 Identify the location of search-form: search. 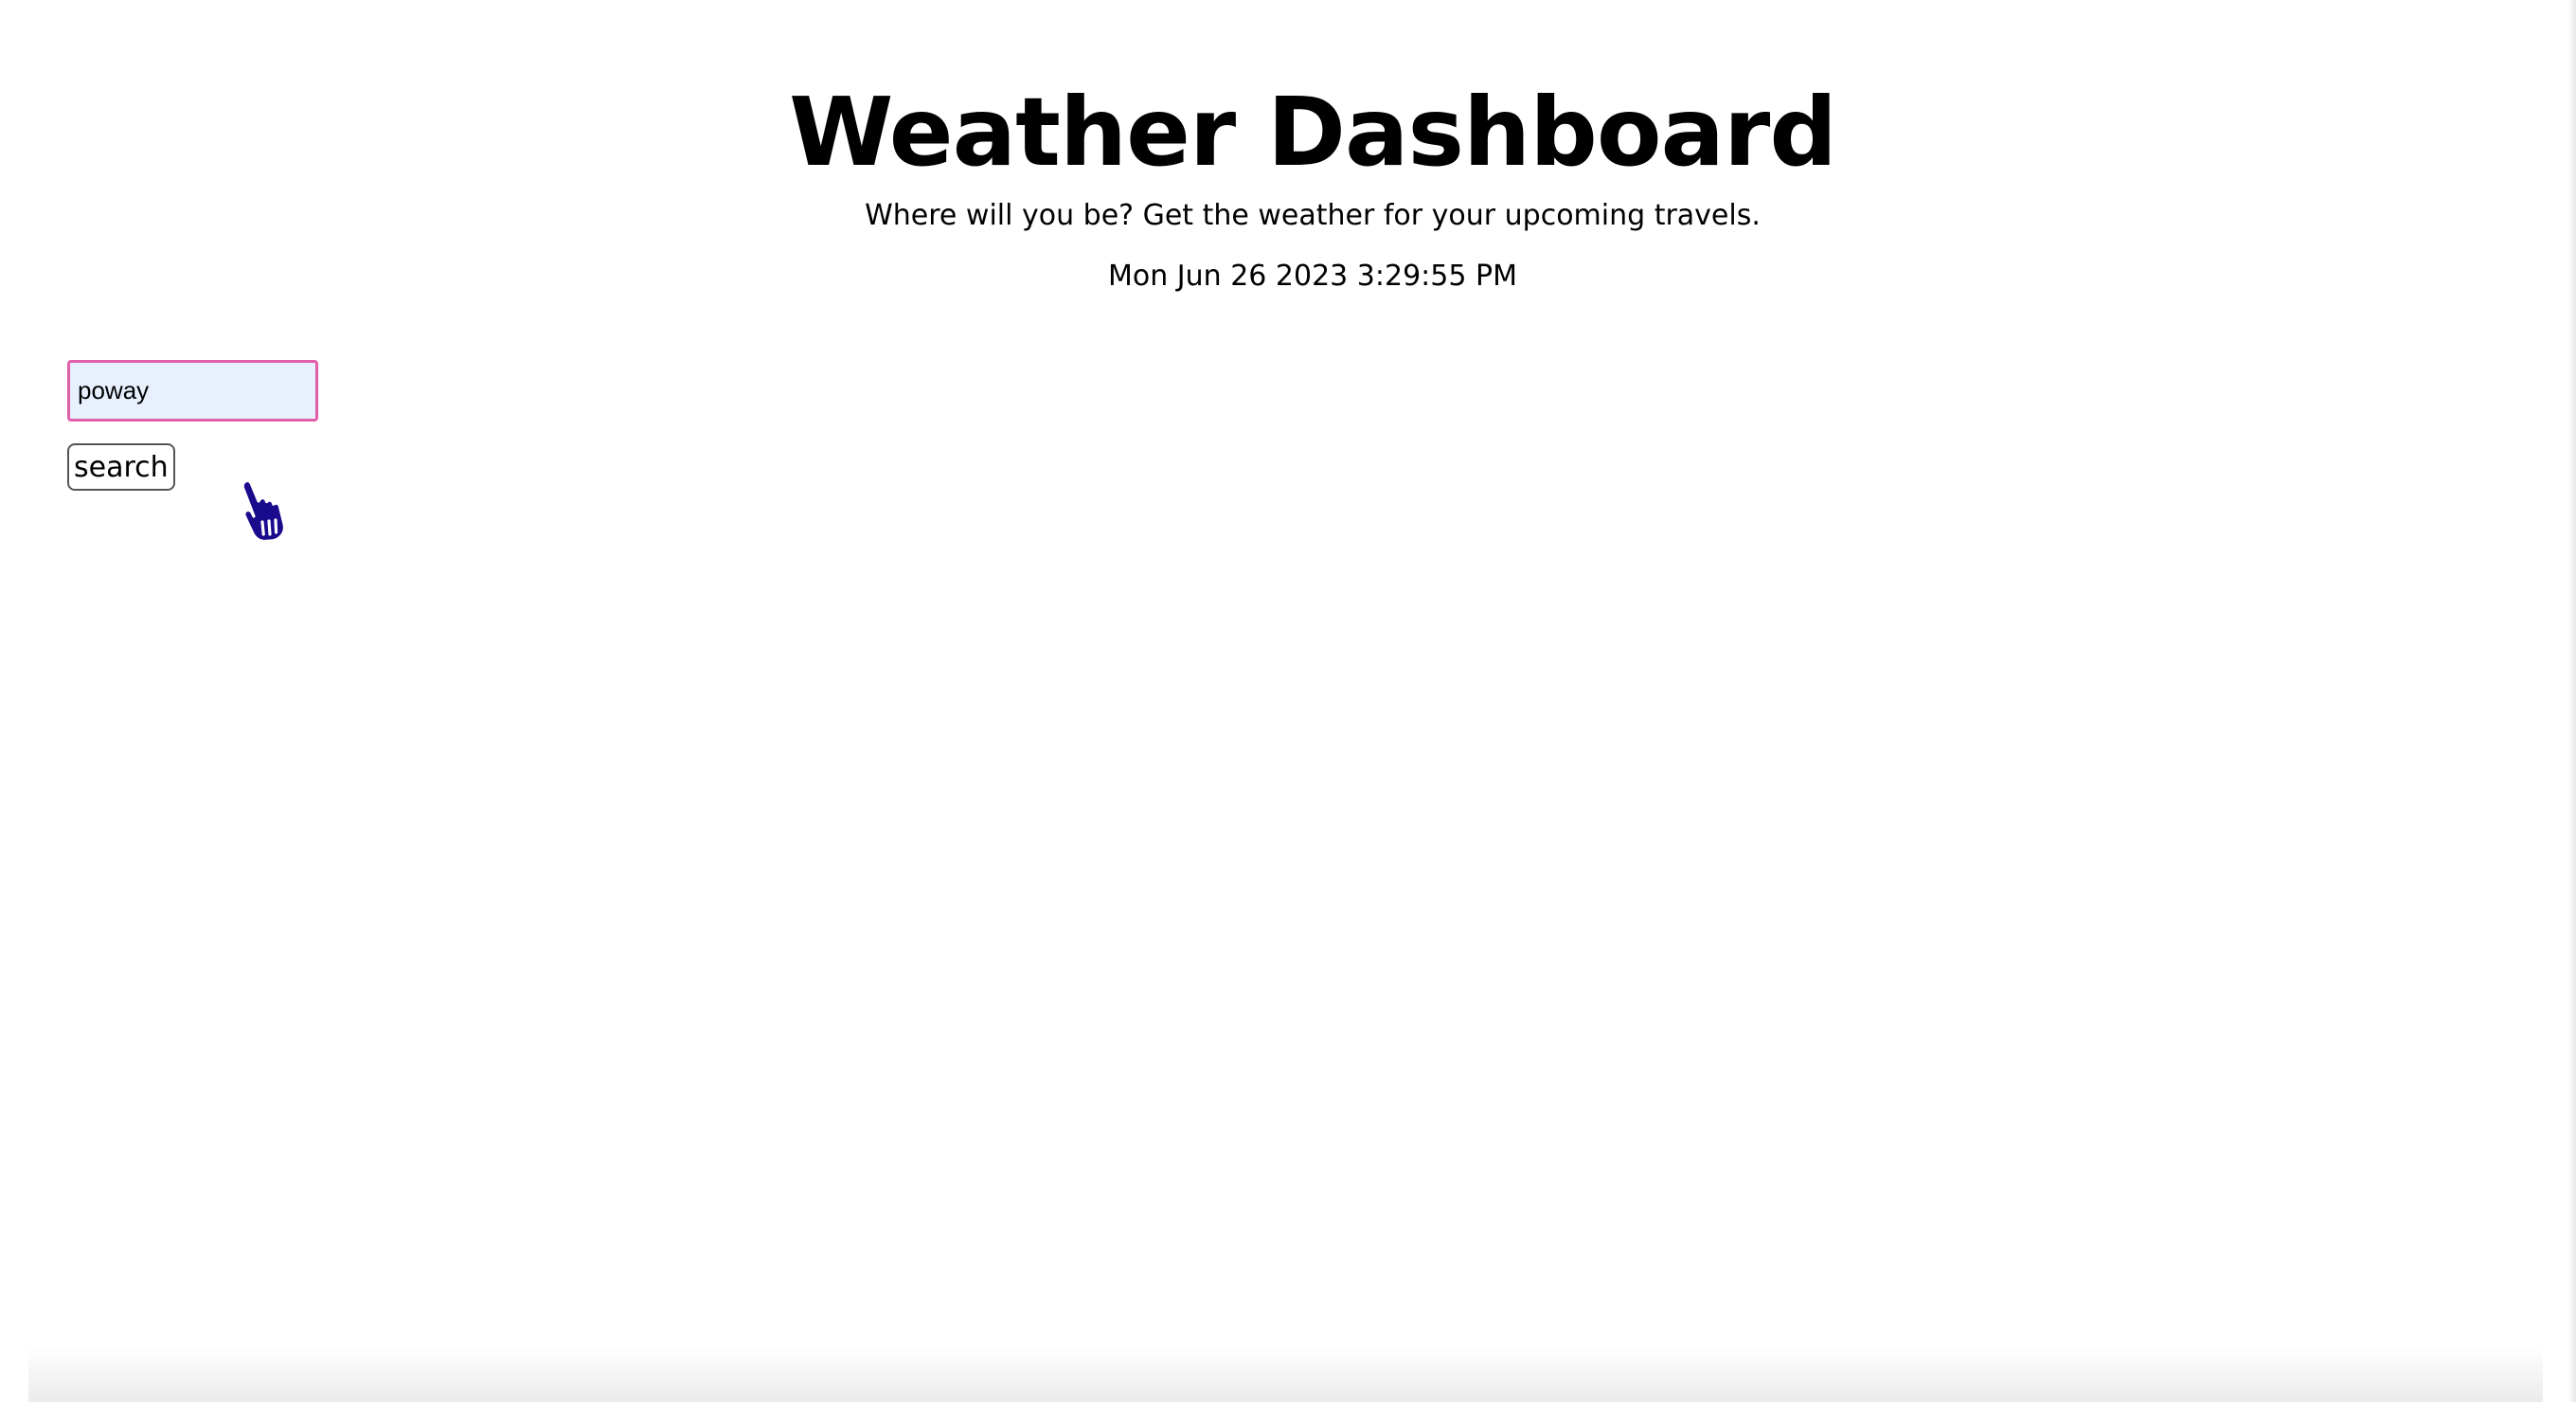
(192, 425).